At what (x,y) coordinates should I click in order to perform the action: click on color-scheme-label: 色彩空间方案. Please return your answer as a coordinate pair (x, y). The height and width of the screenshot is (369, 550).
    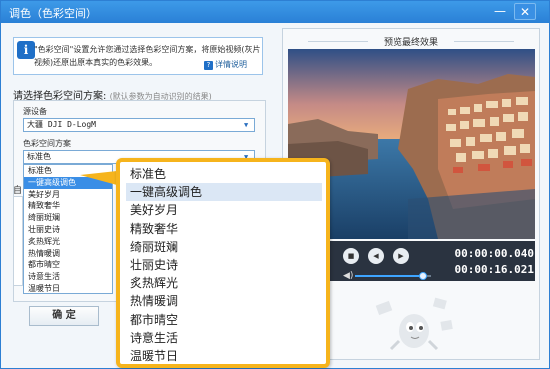
    Looking at the image, I should click on (47, 143).